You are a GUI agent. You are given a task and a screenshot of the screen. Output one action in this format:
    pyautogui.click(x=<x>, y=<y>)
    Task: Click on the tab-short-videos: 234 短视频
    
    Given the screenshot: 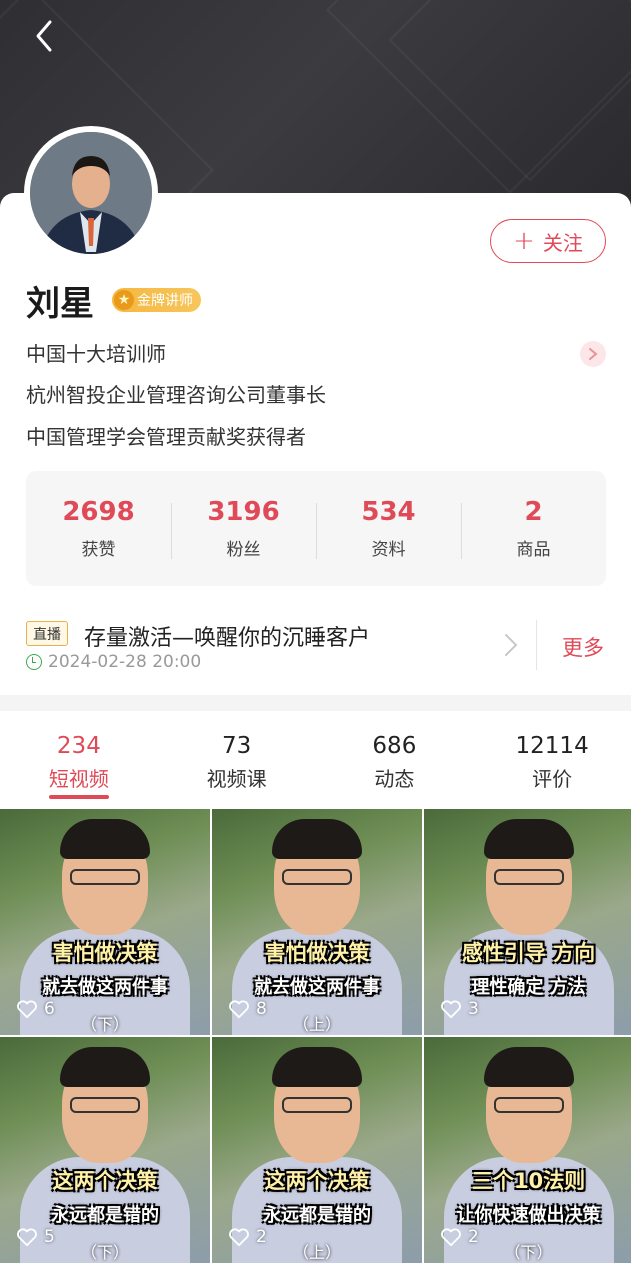 What is the action you would take?
    pyautogui.click(x=79, y=760)
    